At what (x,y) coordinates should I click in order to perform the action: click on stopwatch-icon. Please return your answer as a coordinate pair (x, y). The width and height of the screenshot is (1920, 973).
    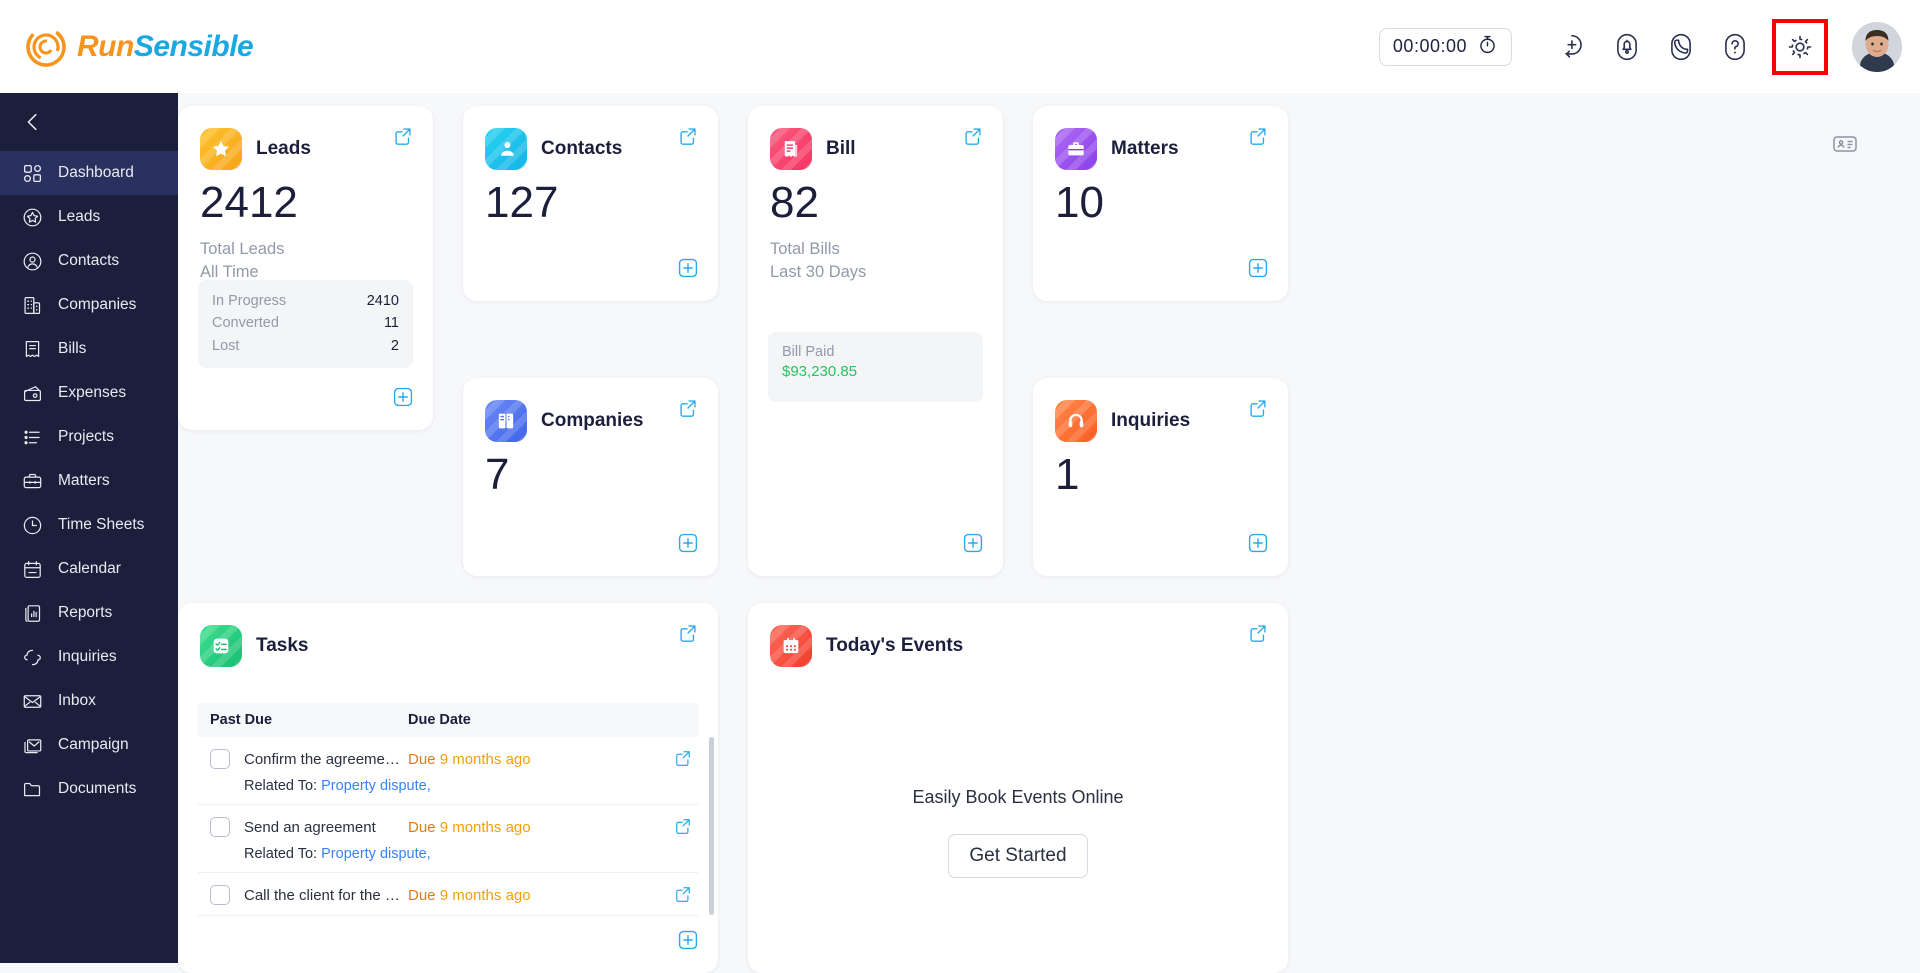
    Looking at the image, I should click on (1487, 47).